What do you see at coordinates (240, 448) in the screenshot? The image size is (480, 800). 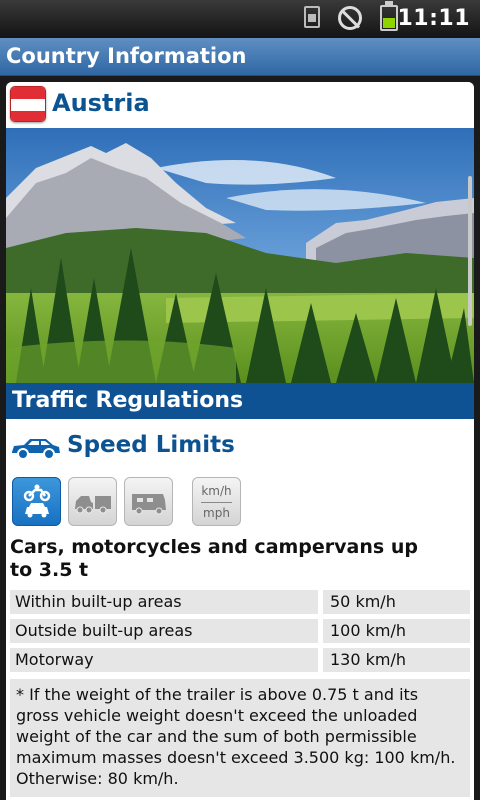 I see `speed-limits-header: Speed Limits` at bounding box center [240, 448].